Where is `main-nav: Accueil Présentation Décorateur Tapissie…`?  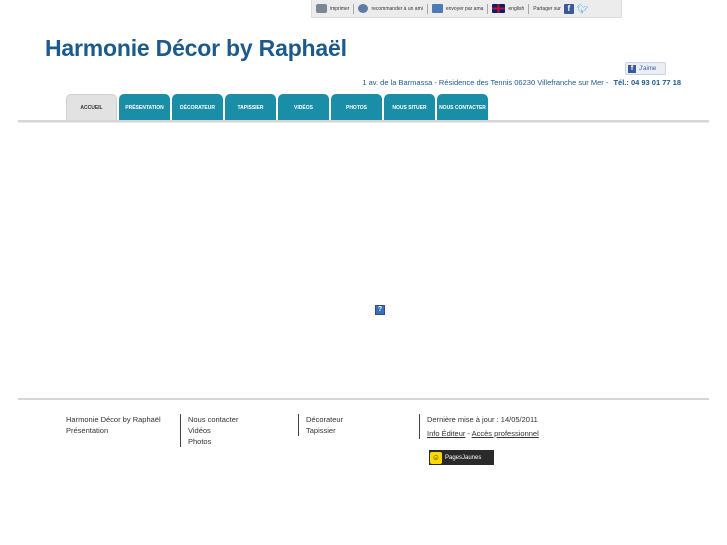
main-nav: Accueil Présentation Décorateur Tapissie… is located at coordinates (277, 107).